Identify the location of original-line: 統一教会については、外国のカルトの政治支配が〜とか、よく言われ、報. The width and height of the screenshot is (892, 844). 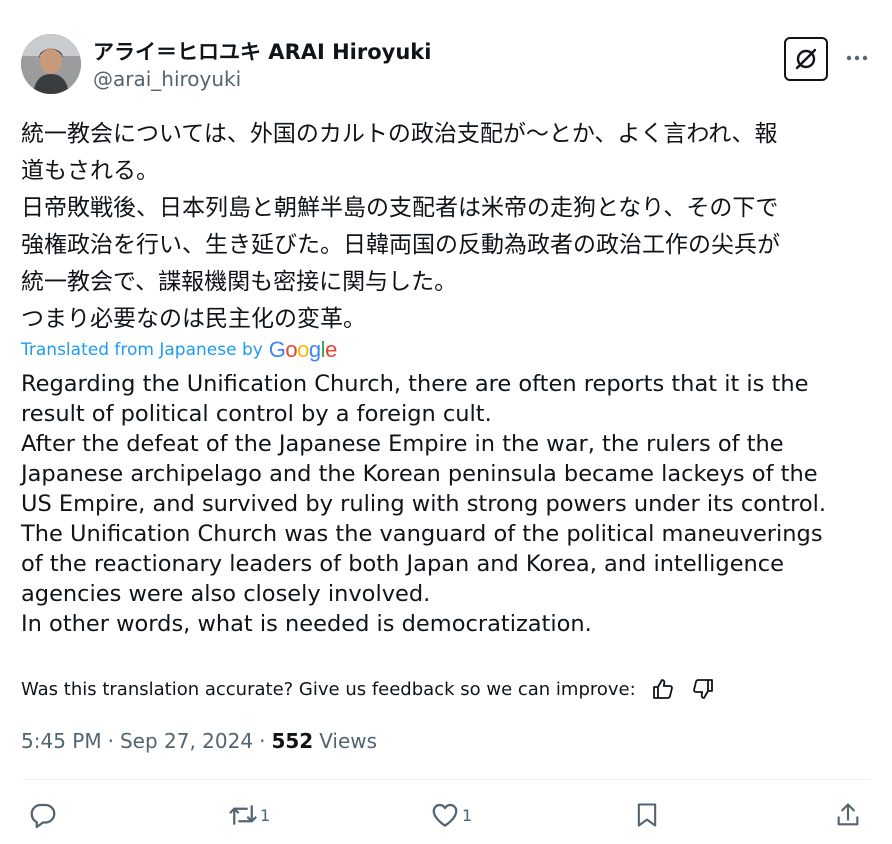
(399, 134).